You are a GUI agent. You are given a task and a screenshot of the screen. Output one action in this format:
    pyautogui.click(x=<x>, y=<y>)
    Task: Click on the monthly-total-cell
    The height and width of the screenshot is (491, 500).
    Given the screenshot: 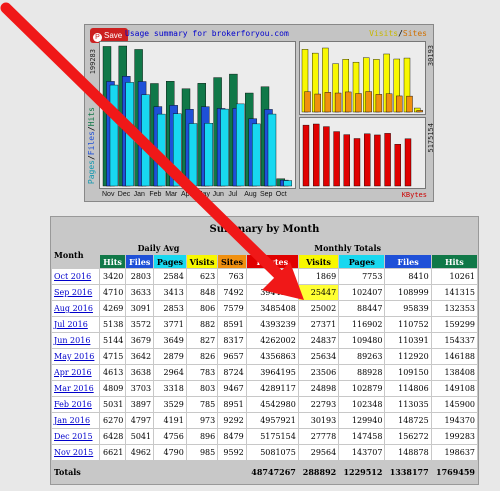 What is the action you would take?
    pyautogui.click(x=272, y=276)
    